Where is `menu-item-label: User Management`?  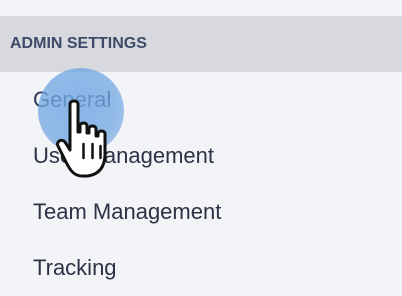
menu-item-label: User Management is located at coordinates (123, 155).